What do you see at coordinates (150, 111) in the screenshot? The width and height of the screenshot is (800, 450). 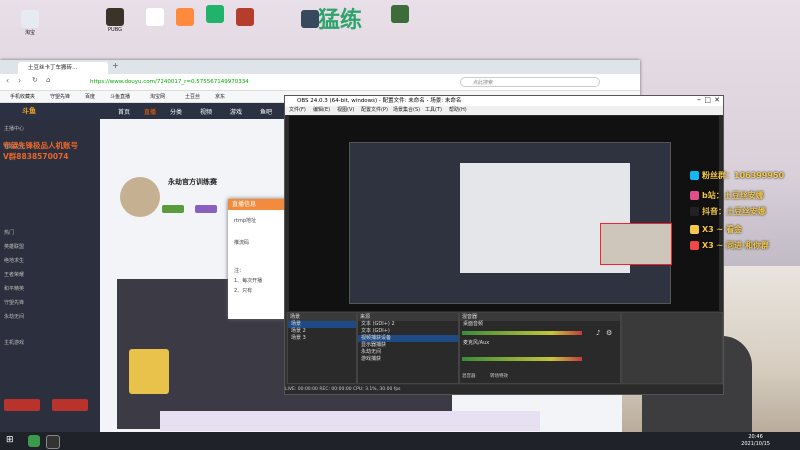 I see `nav-item: 直播` at bounding box center [150, 111].